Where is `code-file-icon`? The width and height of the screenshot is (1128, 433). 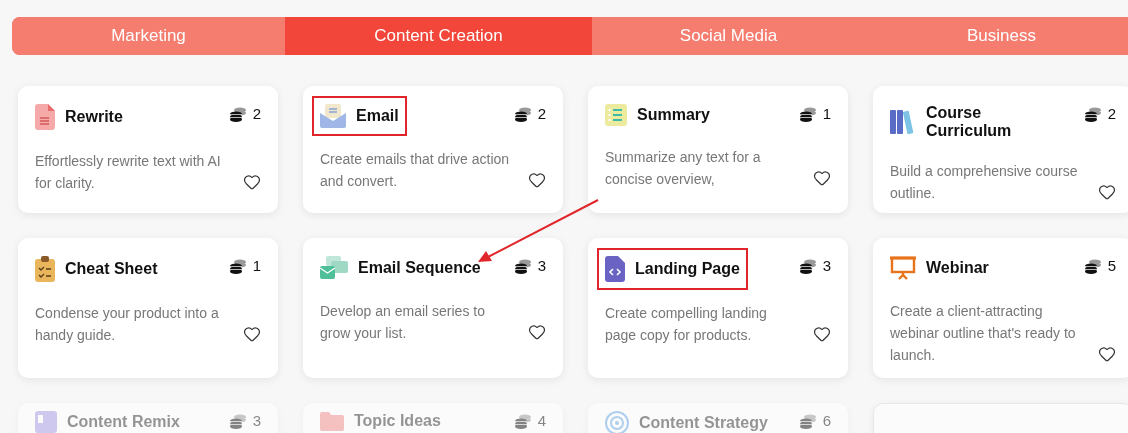
code-file-icon is located at coordinates (615, 269).